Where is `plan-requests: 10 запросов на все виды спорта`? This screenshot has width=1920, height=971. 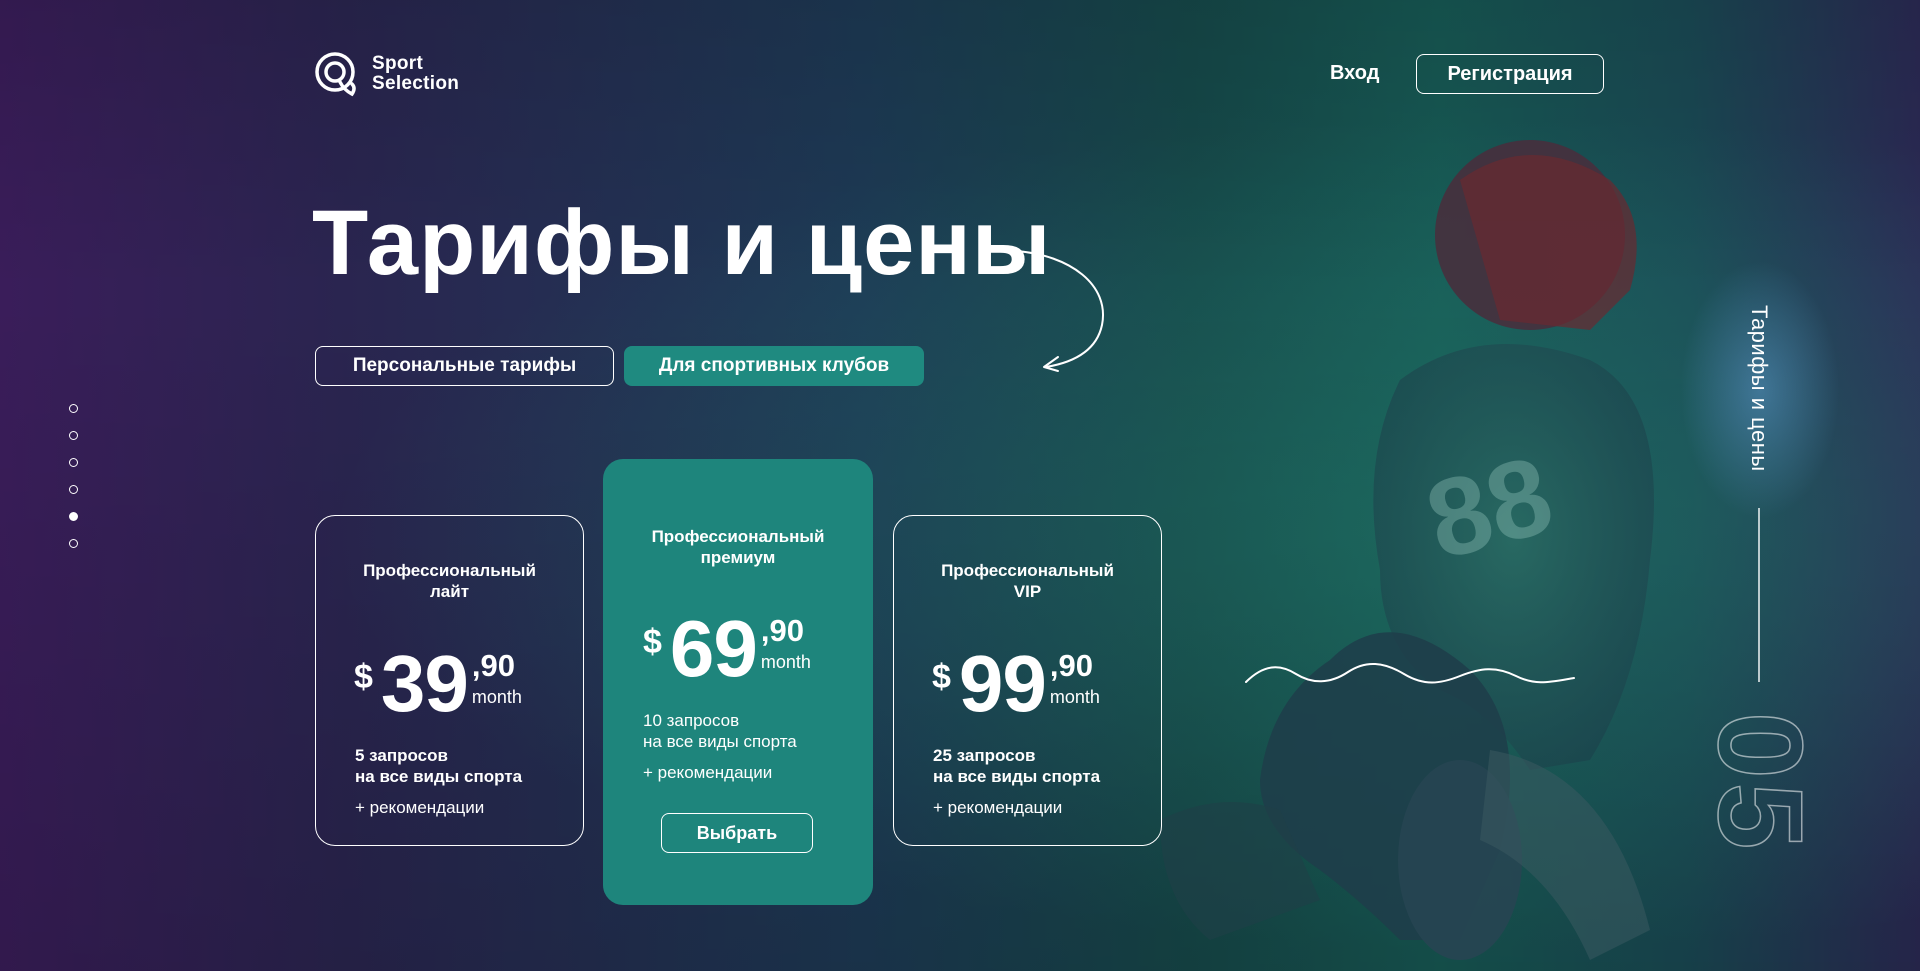
plan-requests: 10 запросов на все виды спорта is located at coordinates (720, 731).